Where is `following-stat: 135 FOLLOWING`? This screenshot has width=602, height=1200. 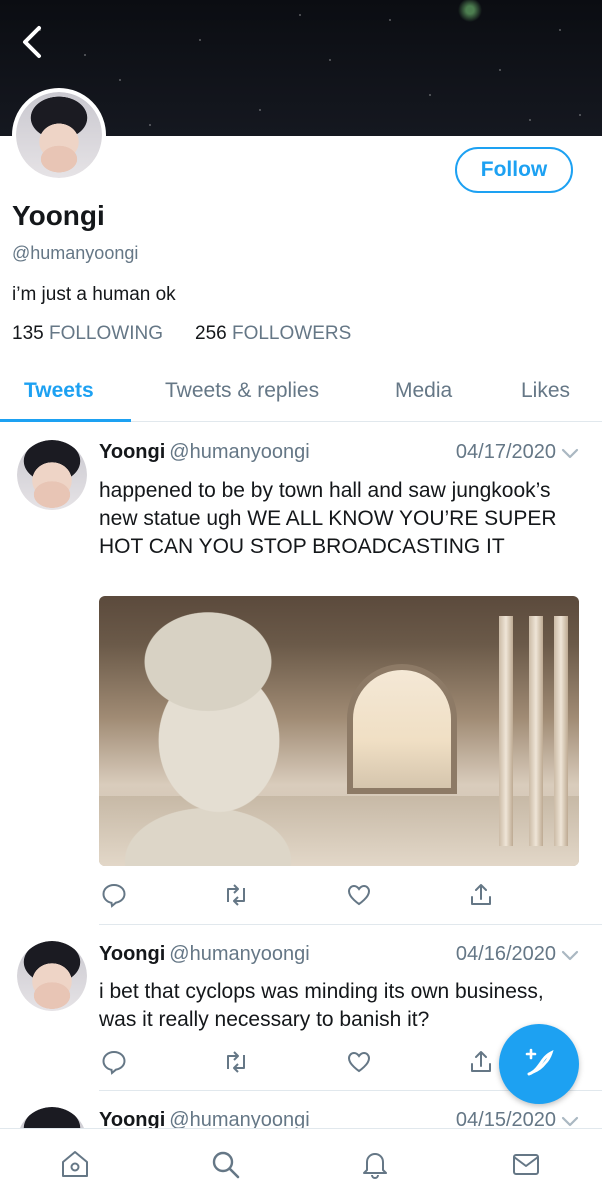
following-stat: 135 FOLLOWING is located at coordinates (87, 334).